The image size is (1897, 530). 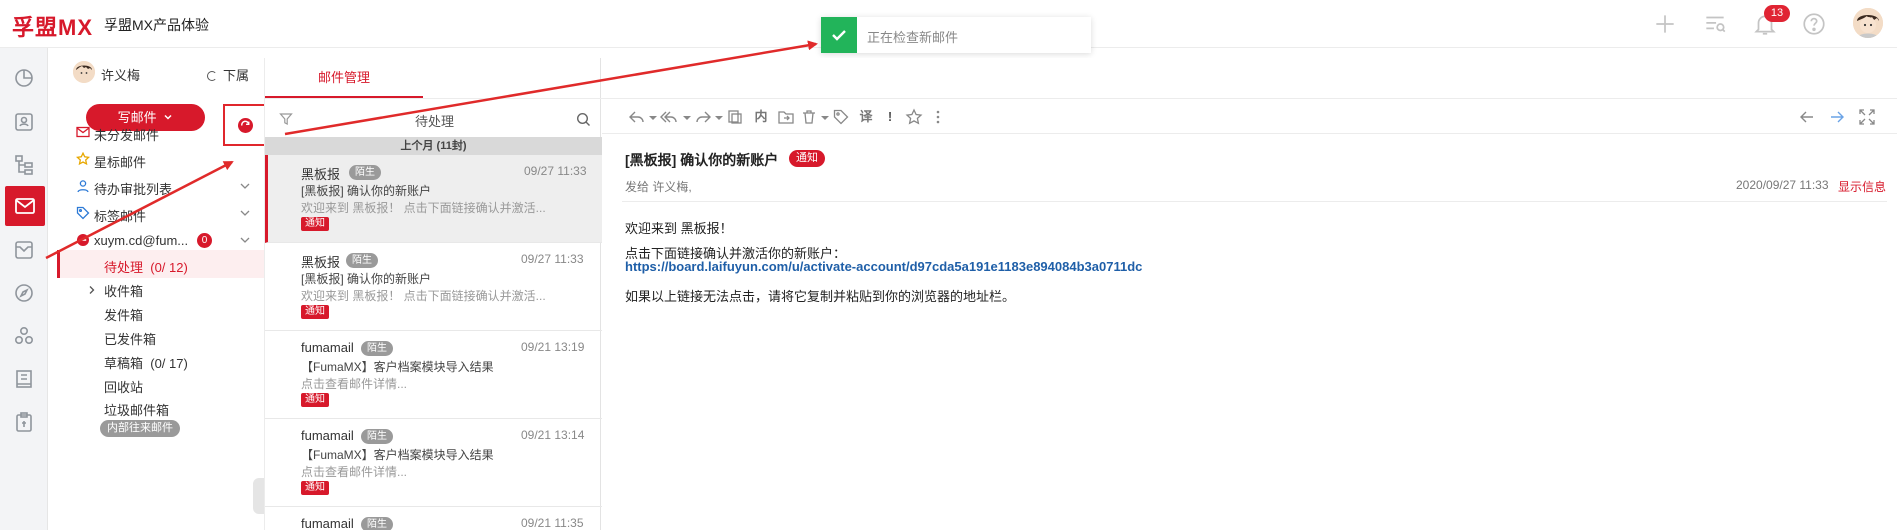 What do you see at coordinates (433, 146) in the screenshot?
I see `group-header: 上个月 (11封)` at bounding box center [433, 146].